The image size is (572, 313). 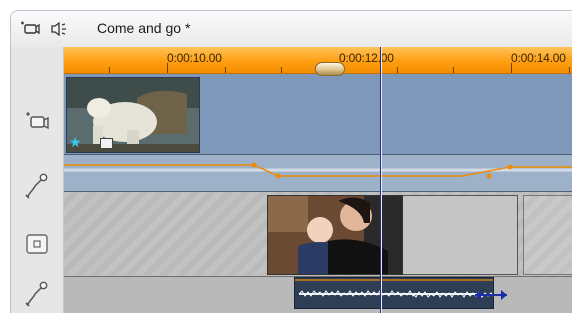 I want to click on track-header-column, so click(x=37, y=180).